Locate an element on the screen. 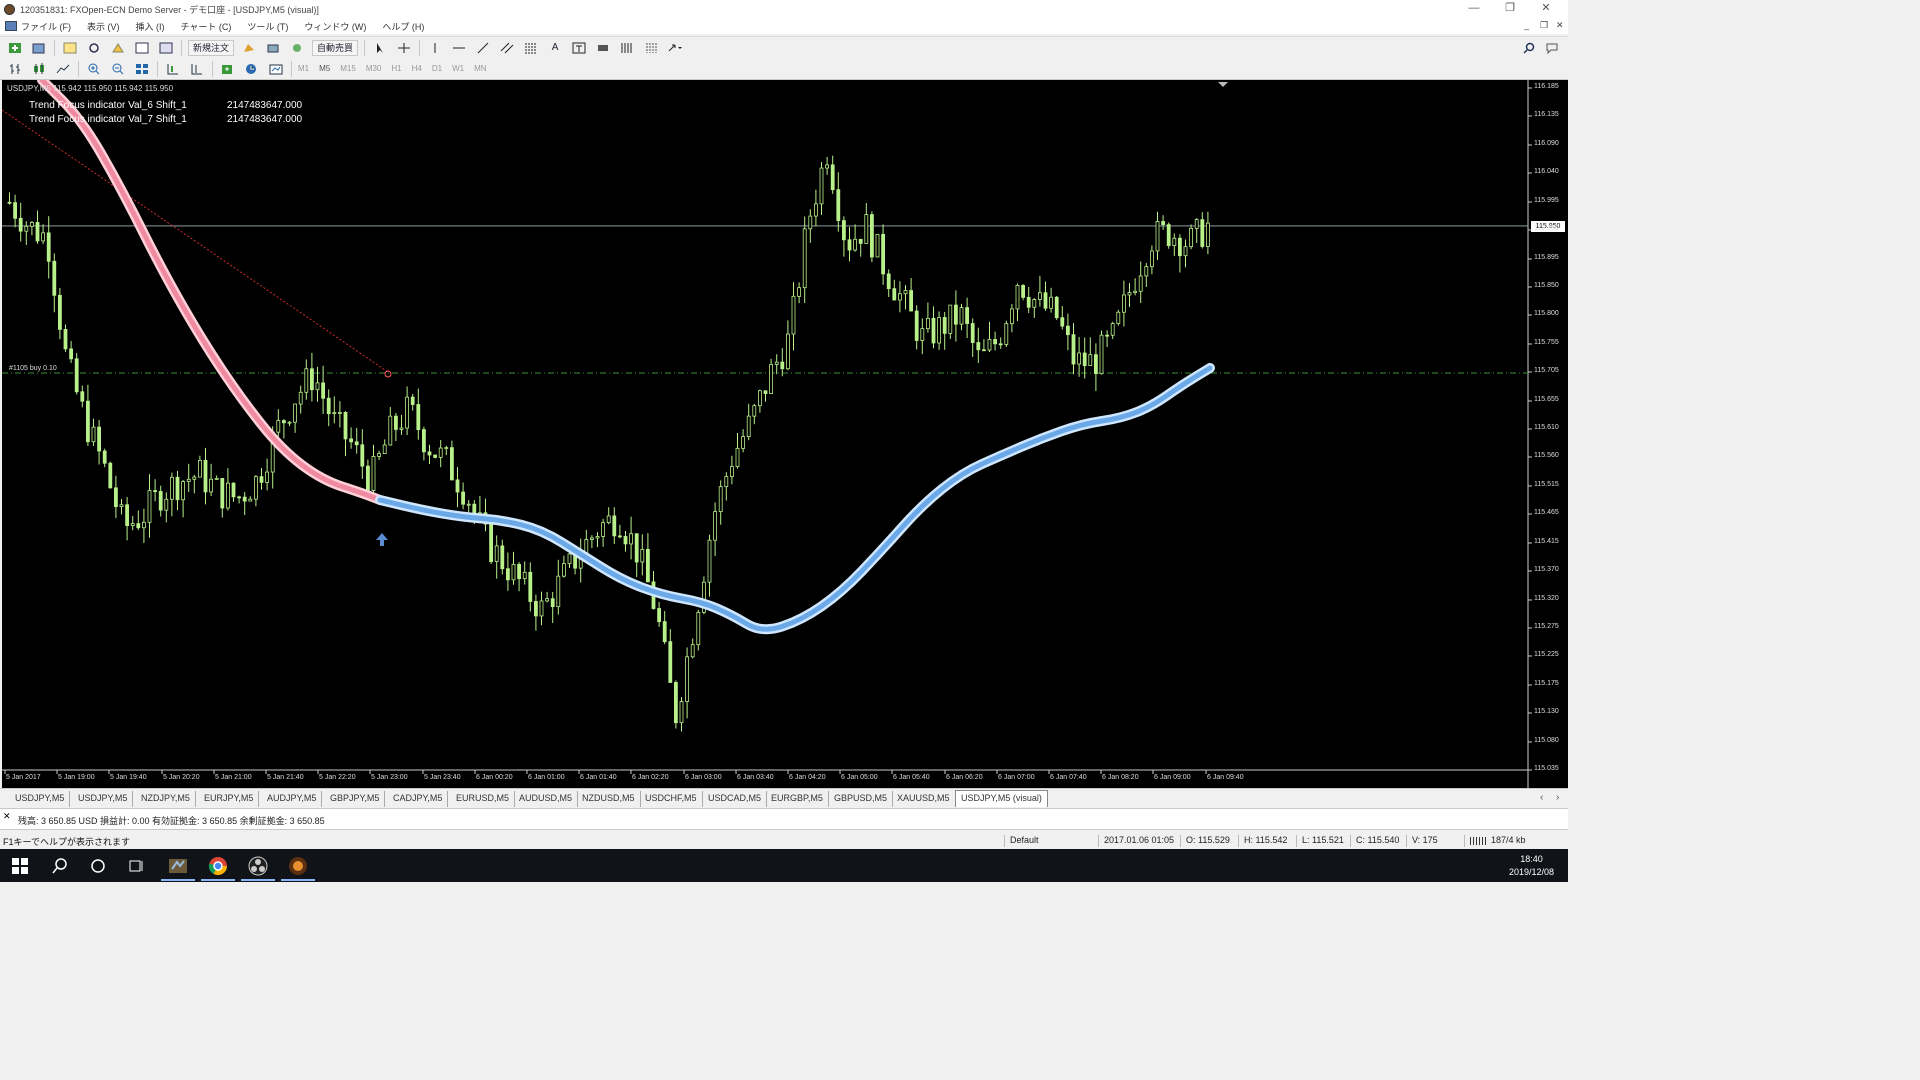  mdi-restore-button: ❐ is located at coordinates (1544, 25).